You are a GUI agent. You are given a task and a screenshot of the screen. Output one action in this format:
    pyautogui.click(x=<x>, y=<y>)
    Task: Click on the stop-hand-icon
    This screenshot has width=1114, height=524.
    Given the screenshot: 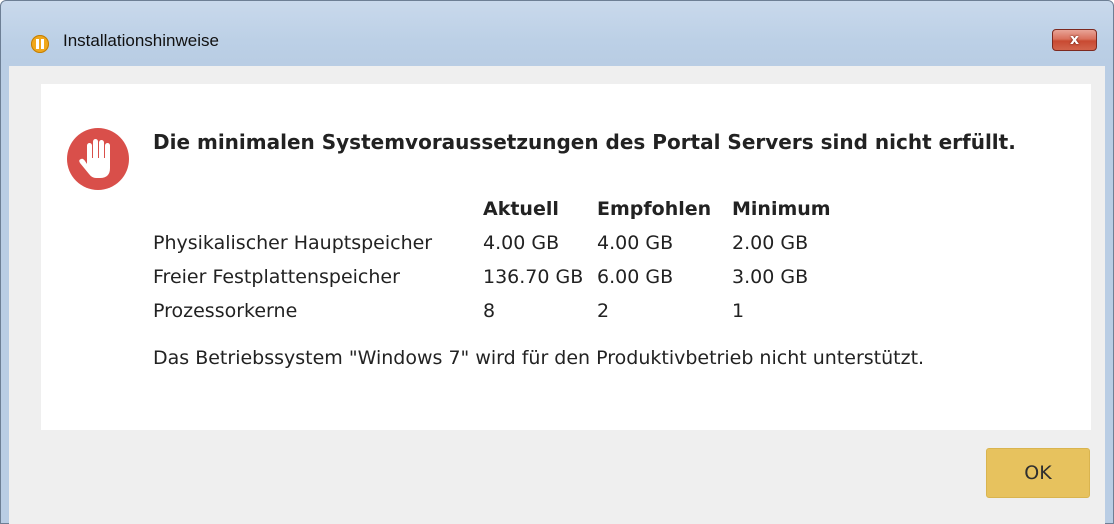 What is the action you would take?
    pyautogui.click(x=98, y=159)
    